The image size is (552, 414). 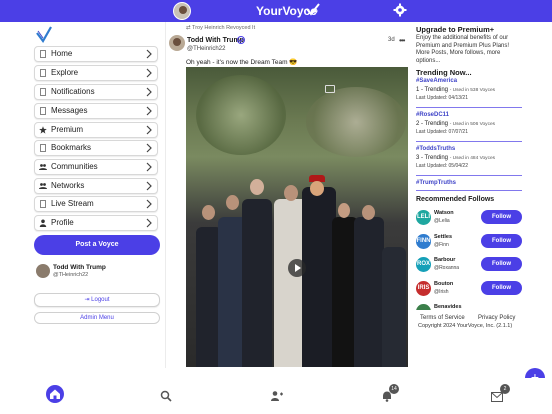 What do you see at coordinates (166, 396) in the screenshot?
I see `search-icon` at bounding box center [166, 396].